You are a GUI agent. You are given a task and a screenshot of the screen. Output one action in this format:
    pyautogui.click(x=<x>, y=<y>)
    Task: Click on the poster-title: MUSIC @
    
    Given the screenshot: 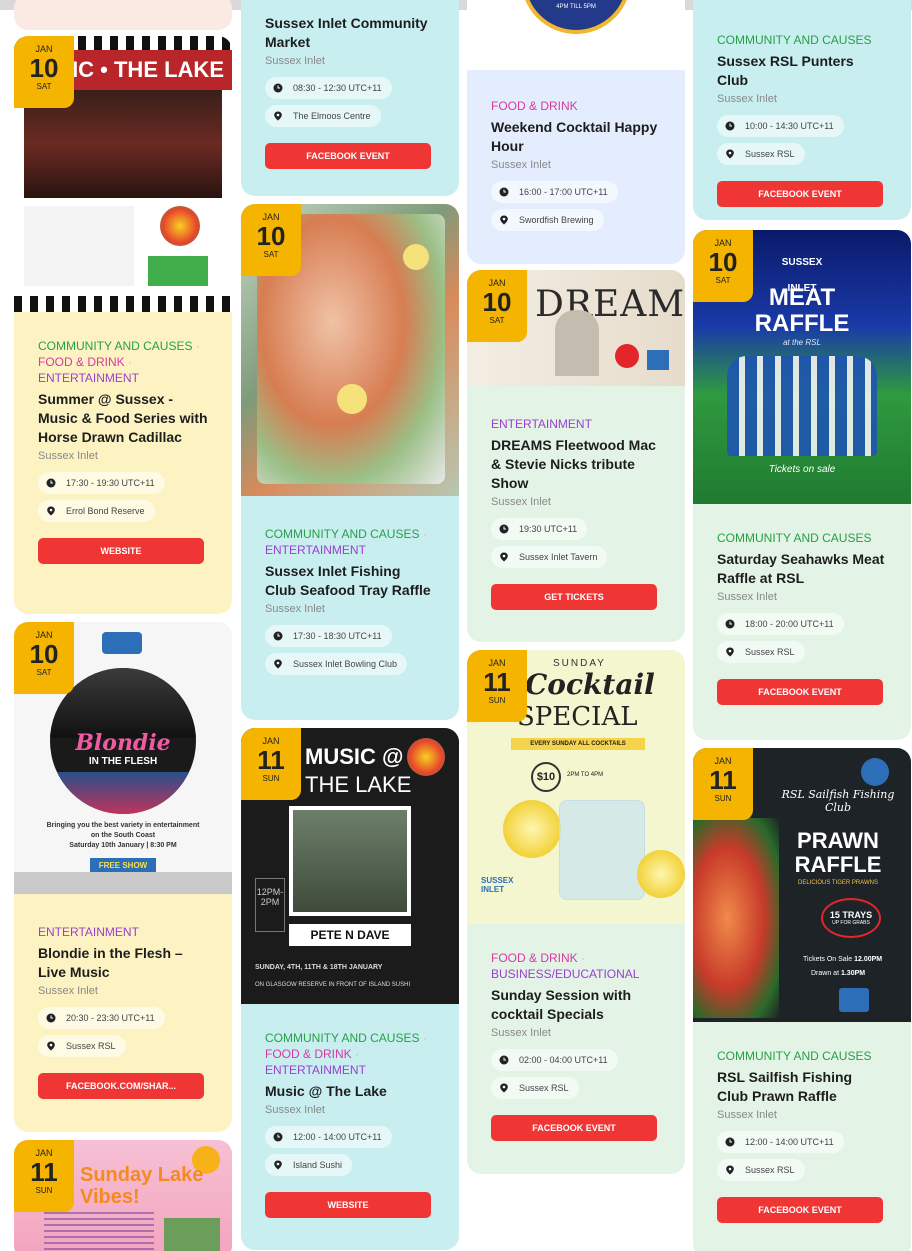 What is the action you would take?
    pyautogui.click(x=354, y=756)
    